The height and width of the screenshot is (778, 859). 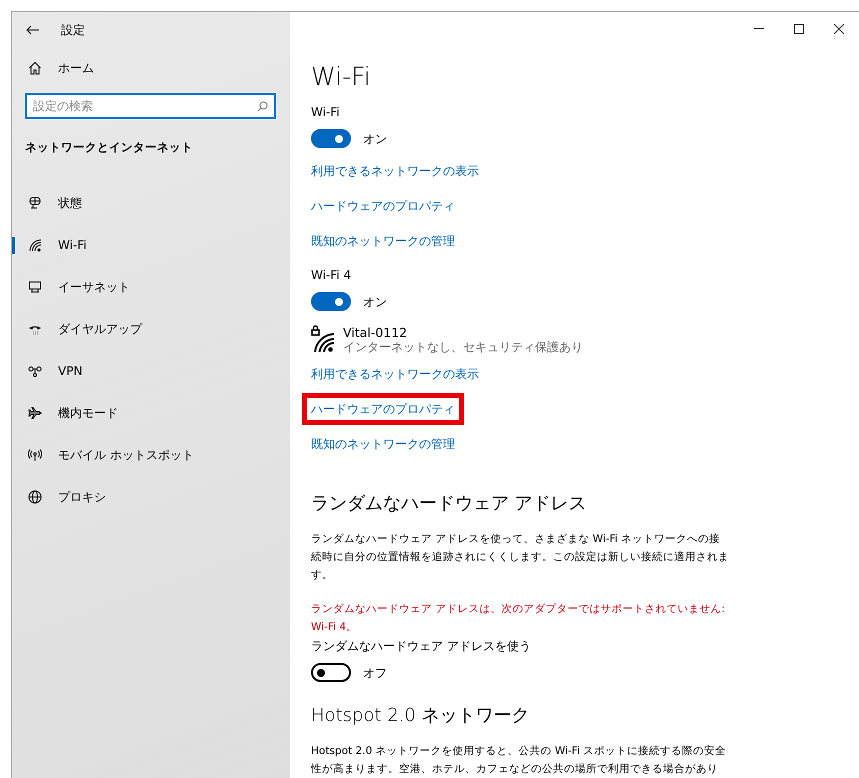 I want to click on sidebar-item: プロキシ, so click(x=151, y=497).